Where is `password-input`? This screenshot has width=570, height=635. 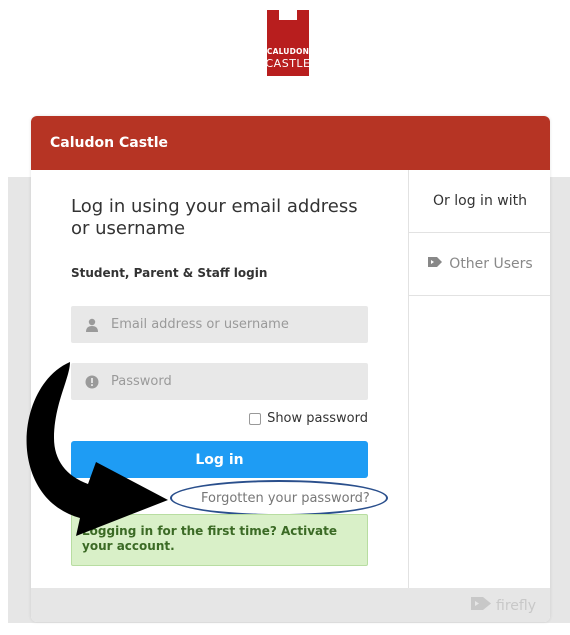 password-input is located at coordinates (219, 381).